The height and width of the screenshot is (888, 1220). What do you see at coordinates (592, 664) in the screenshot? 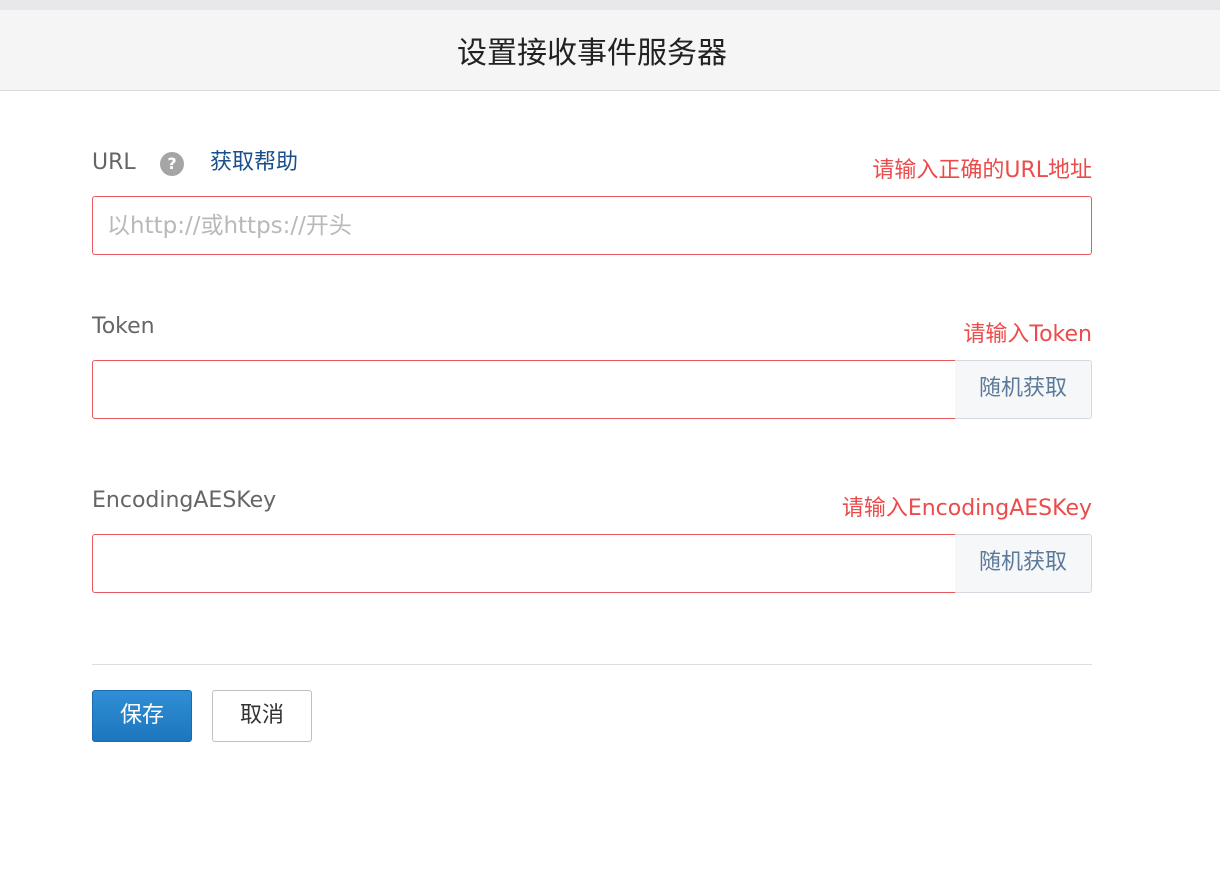
I see `form-divider` at bounding box center [592, 664].